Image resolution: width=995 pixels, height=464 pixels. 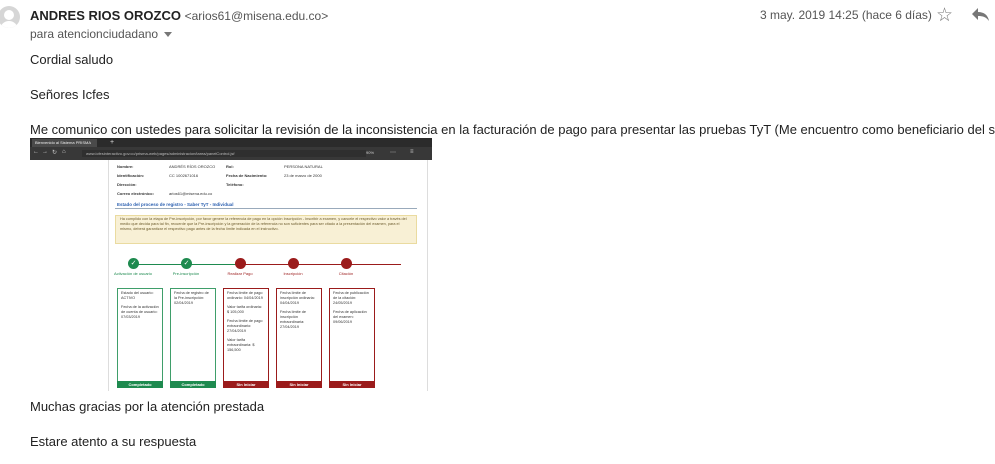 I want to click on back-icon: ←, so click(x=36, y=152).